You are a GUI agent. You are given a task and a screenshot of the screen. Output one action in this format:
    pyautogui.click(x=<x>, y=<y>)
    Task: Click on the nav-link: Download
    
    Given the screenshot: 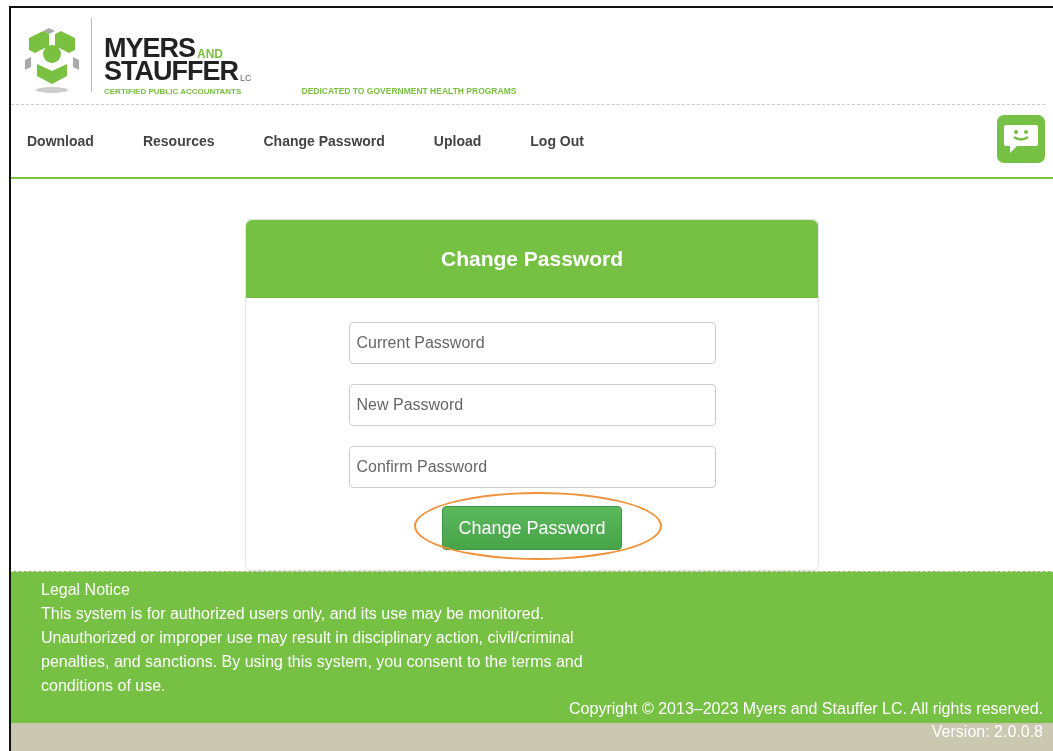 What is the action you would take?
    pyautogui.click(x=60, y=141)
    